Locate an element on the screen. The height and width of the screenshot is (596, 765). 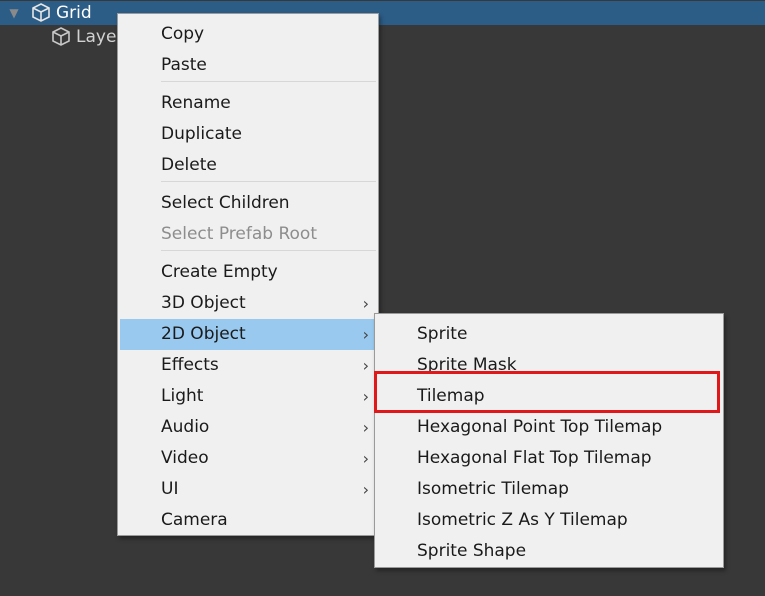
menu-item-audio: Audio › is located at coordinates (248, 427).